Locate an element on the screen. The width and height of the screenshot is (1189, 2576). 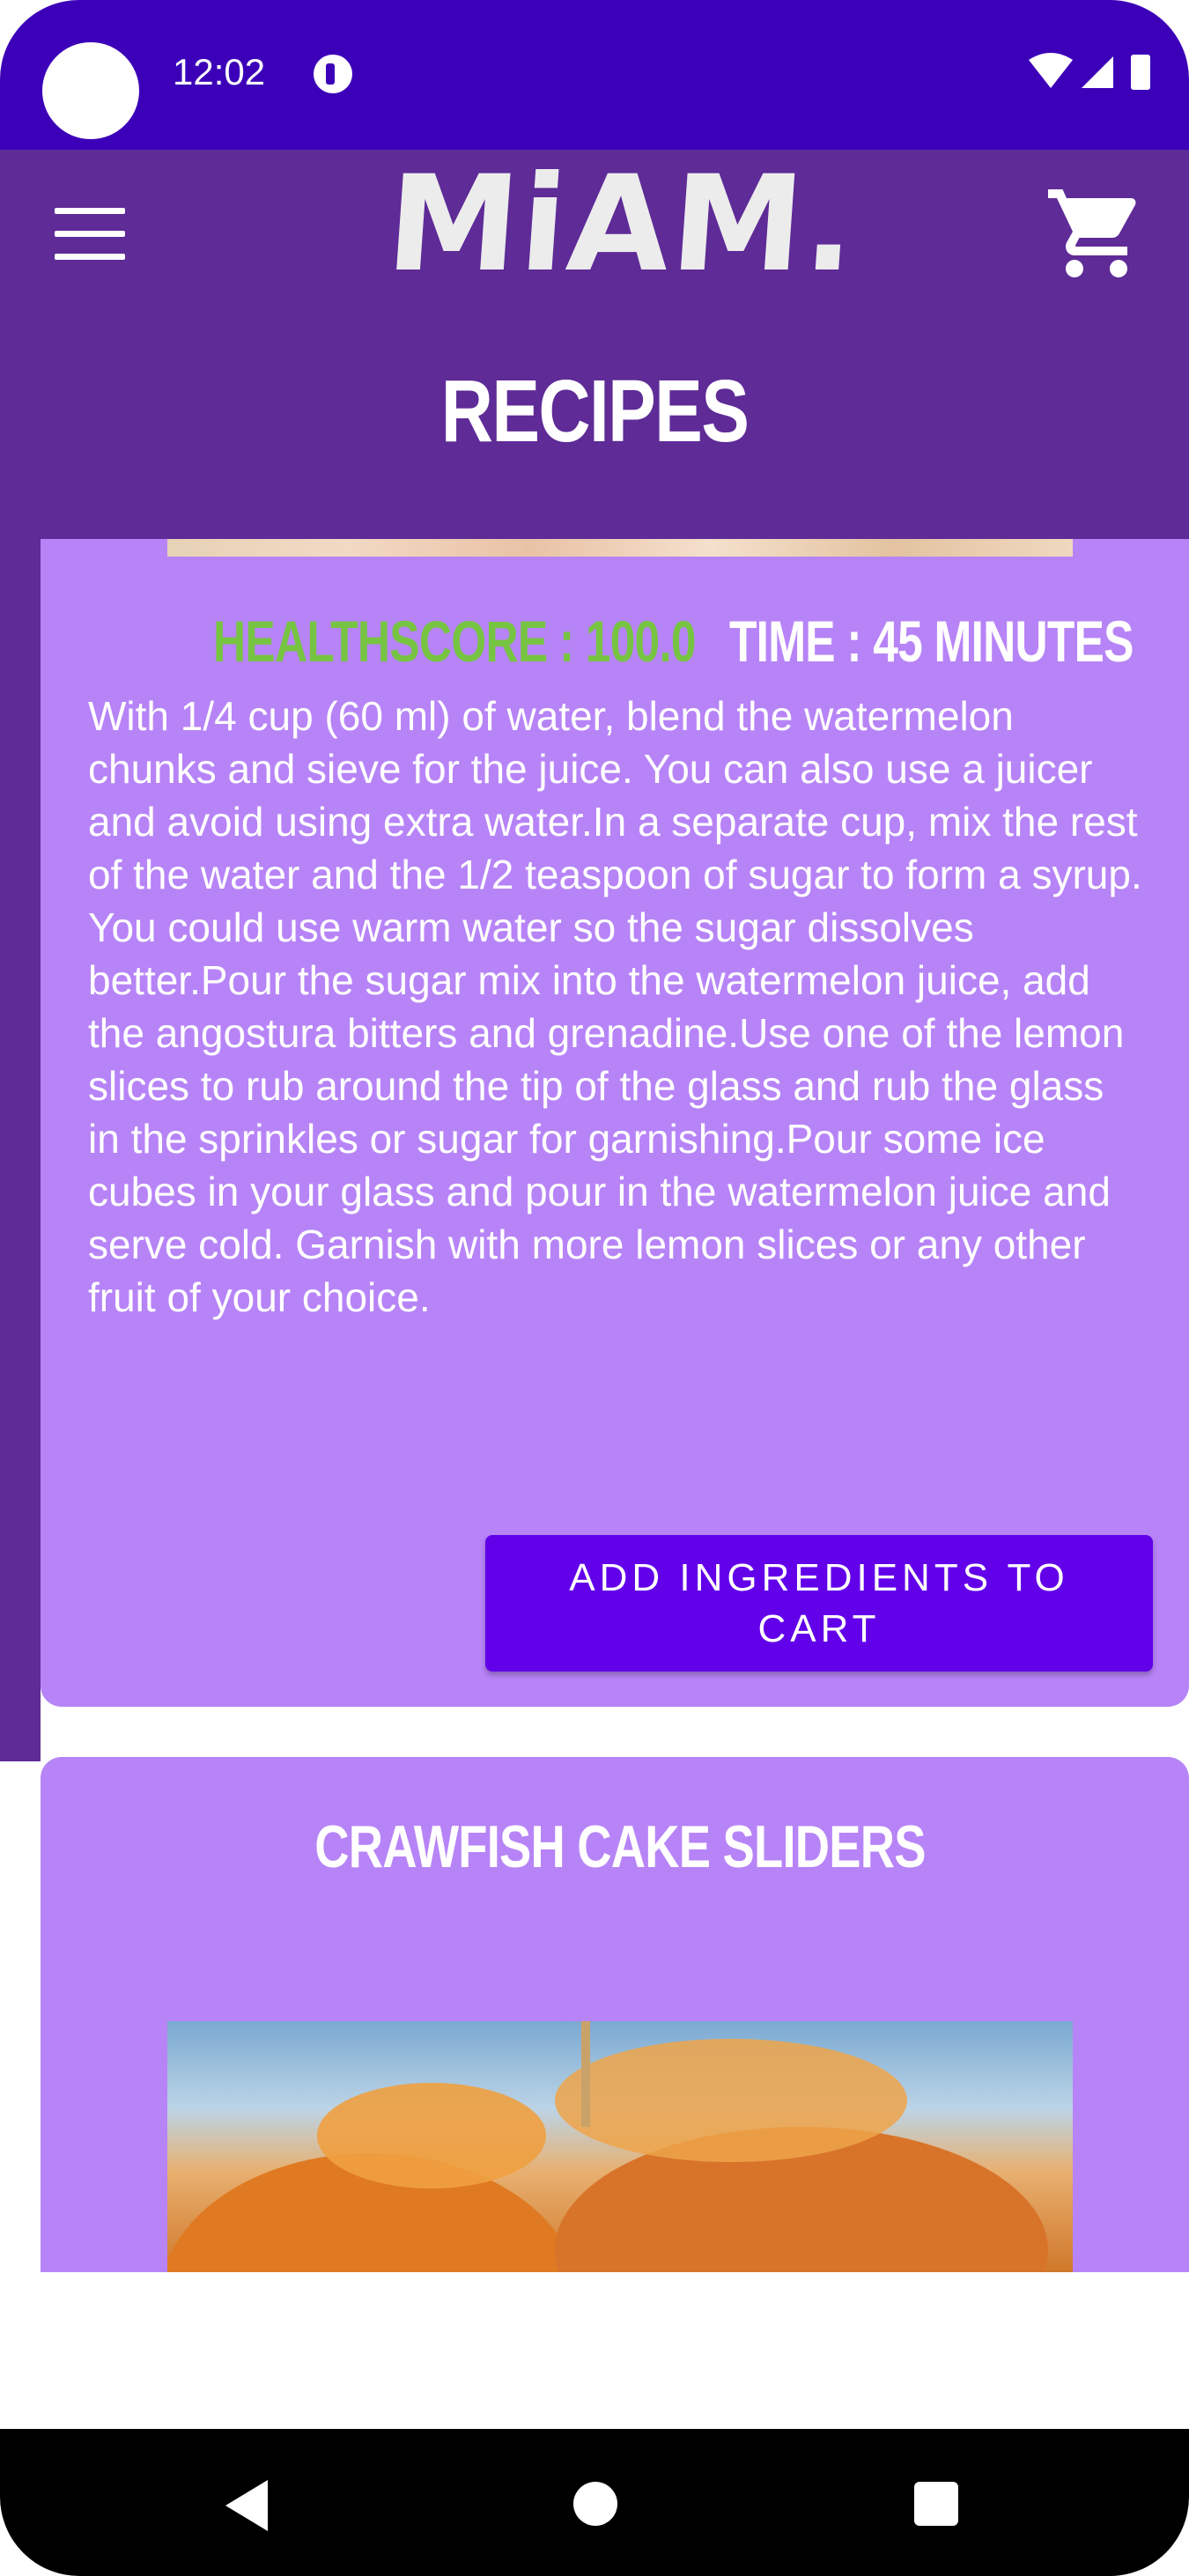
recipe-image-crawfish is located at coordinates (620, 2146).